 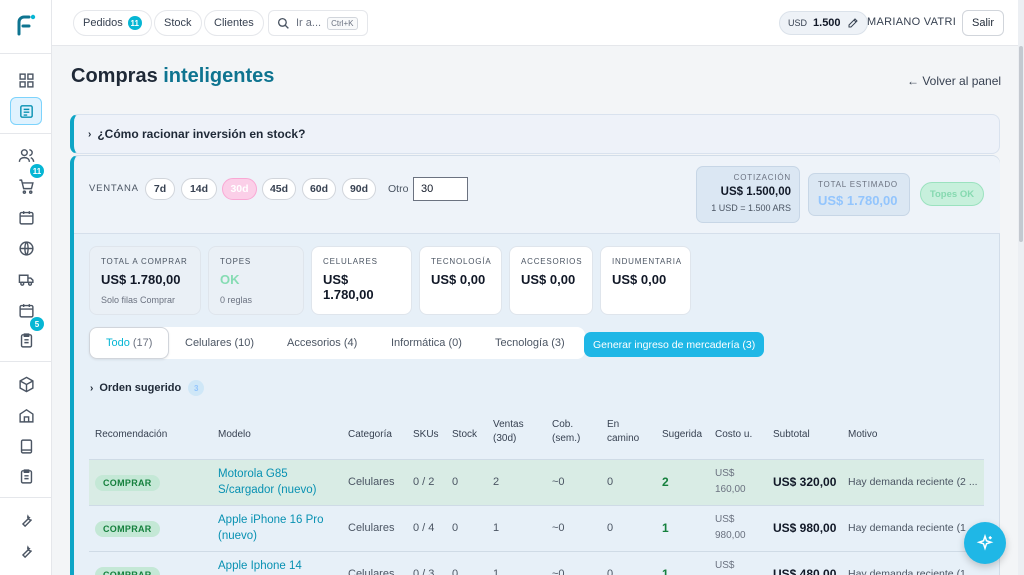 What do you see at coordinates (26, 186) in the screenshot?
I see `cart-icon` at bounding box center [26, 186].